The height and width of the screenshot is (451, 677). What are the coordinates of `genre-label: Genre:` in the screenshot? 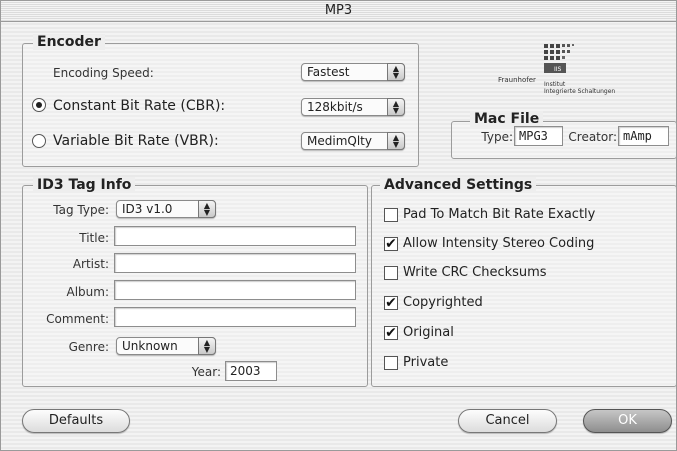 It's located at (88, 347).